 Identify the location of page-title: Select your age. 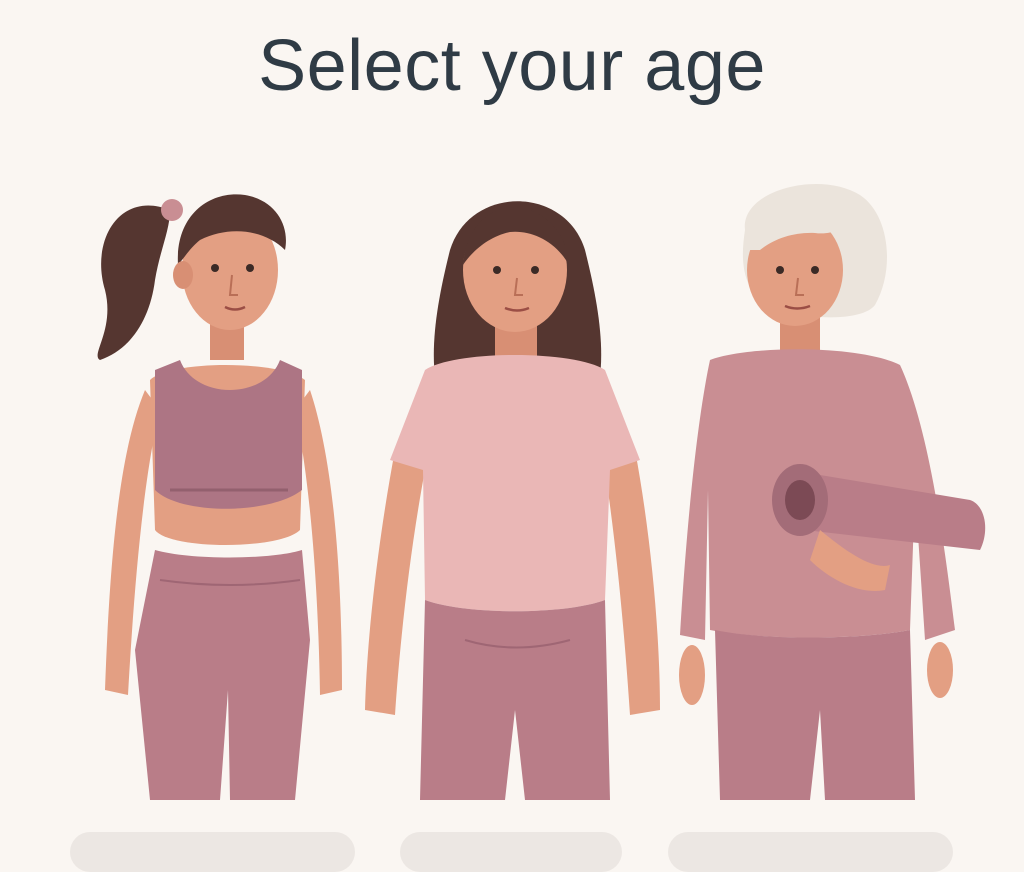
(512, 66).